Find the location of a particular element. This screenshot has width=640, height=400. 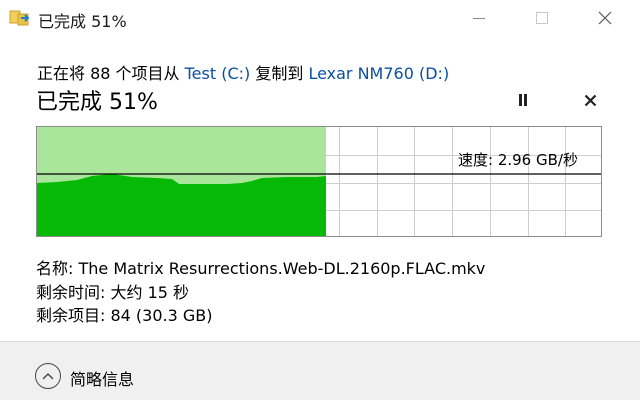

maximize-icon is located at coordinates (542, 18).